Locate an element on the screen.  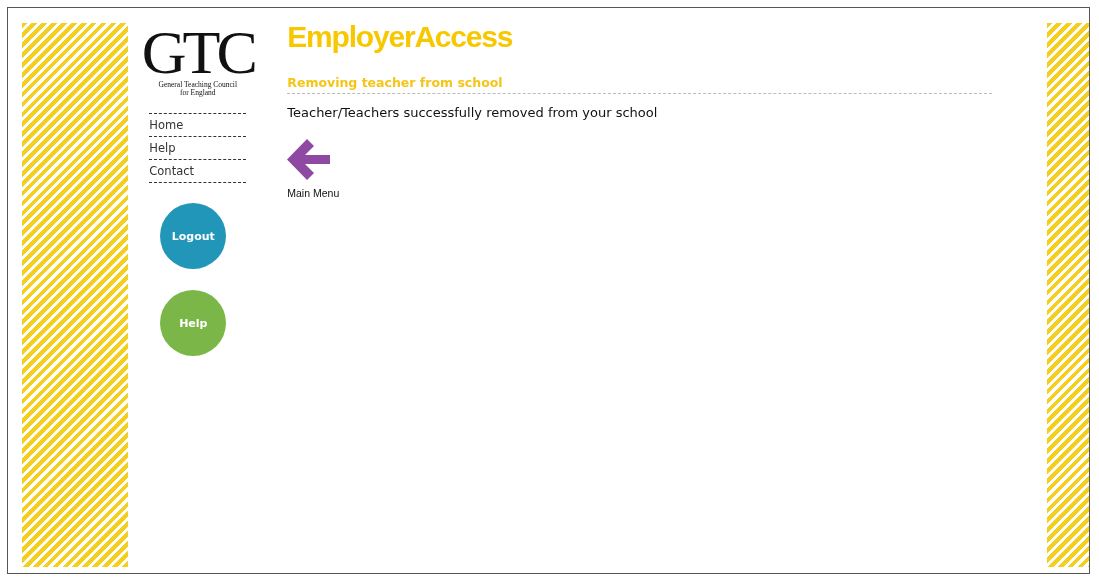
main-menu-link: Main Menu is located at coordinates (313, 168).